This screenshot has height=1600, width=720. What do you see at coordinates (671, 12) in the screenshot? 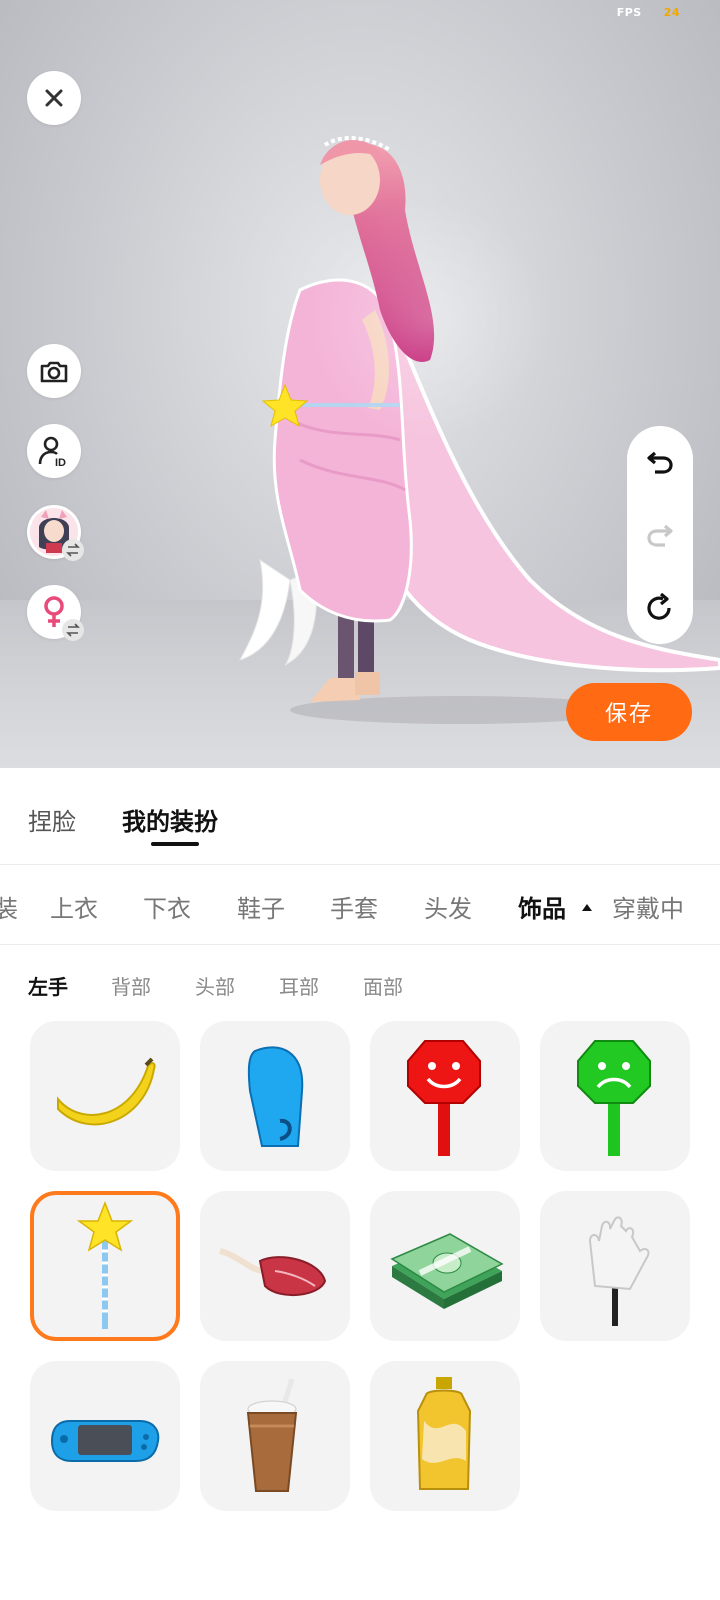
I see `fps-value: 24` at bounding box center [671, 12].